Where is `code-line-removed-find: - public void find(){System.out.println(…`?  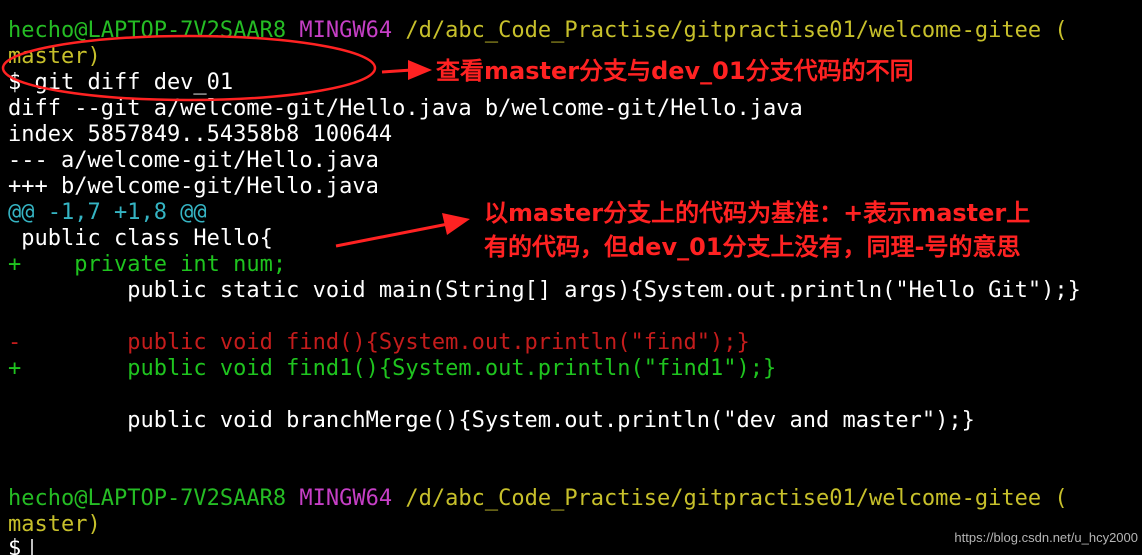 code-line-removed-find: - public void find(){System.out.println(… is located at coordinates (379, 342).